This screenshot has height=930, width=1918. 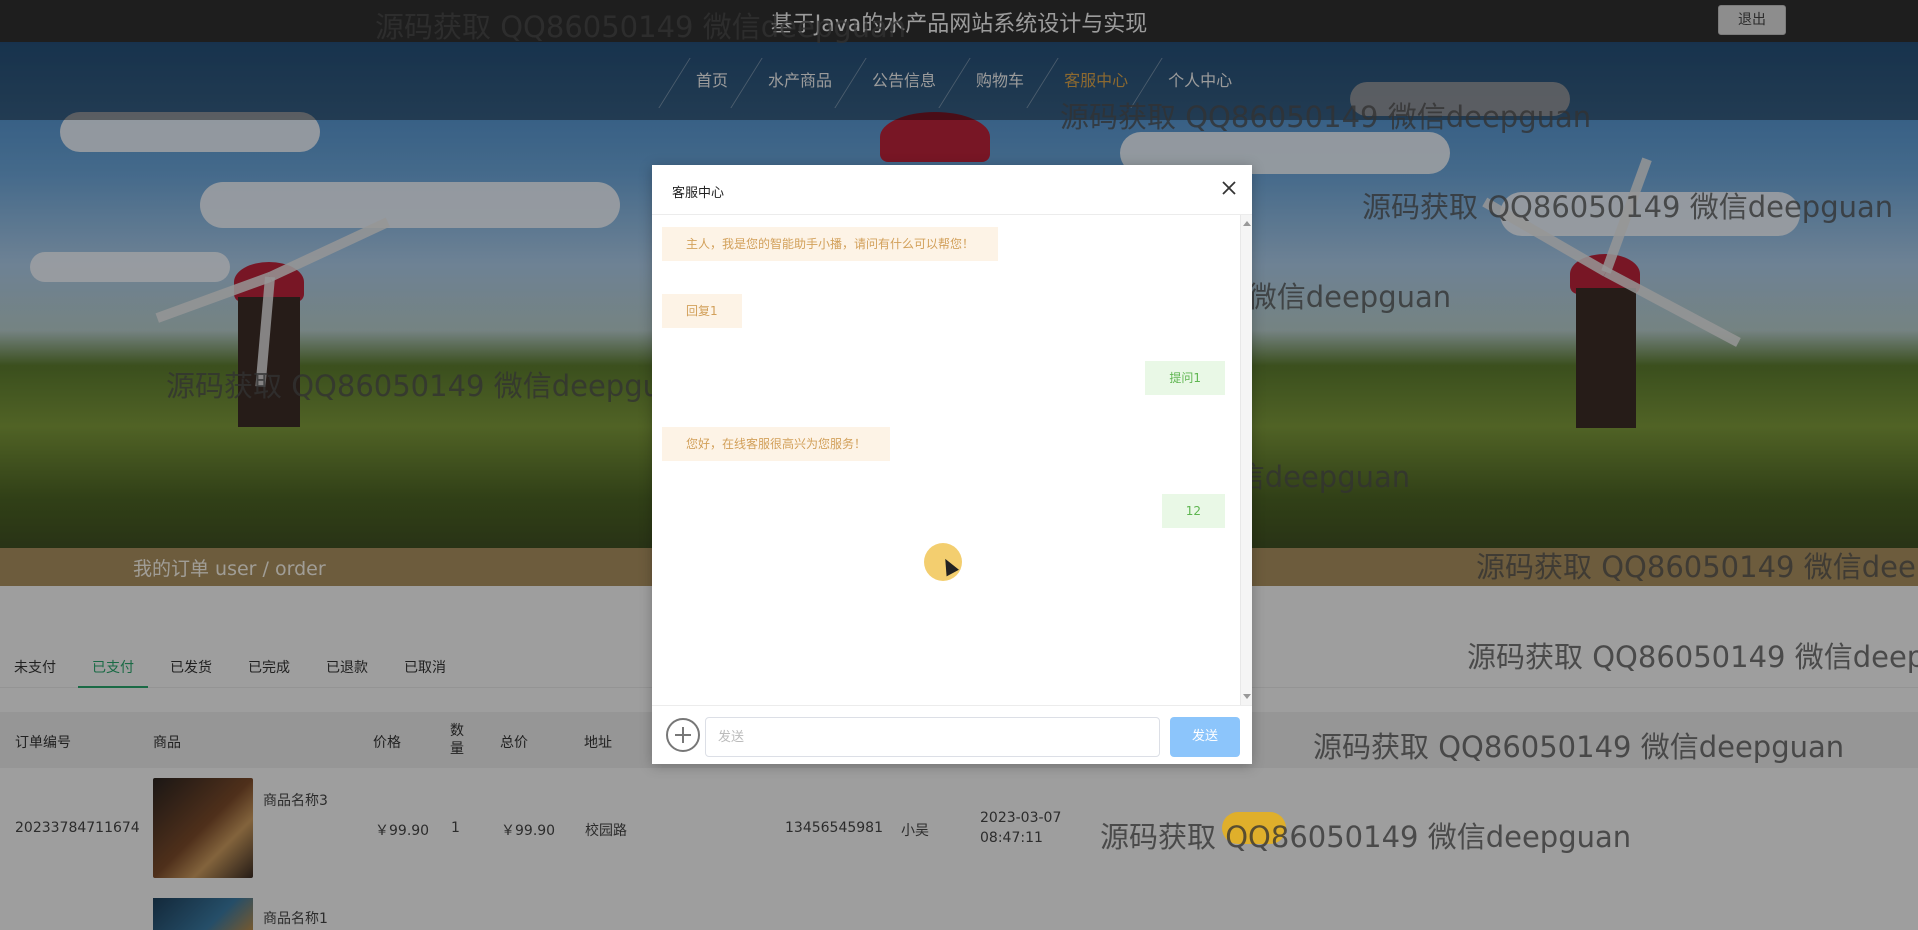 I want to click on chat-input-bar: 发送, so click(x=952, y=734).